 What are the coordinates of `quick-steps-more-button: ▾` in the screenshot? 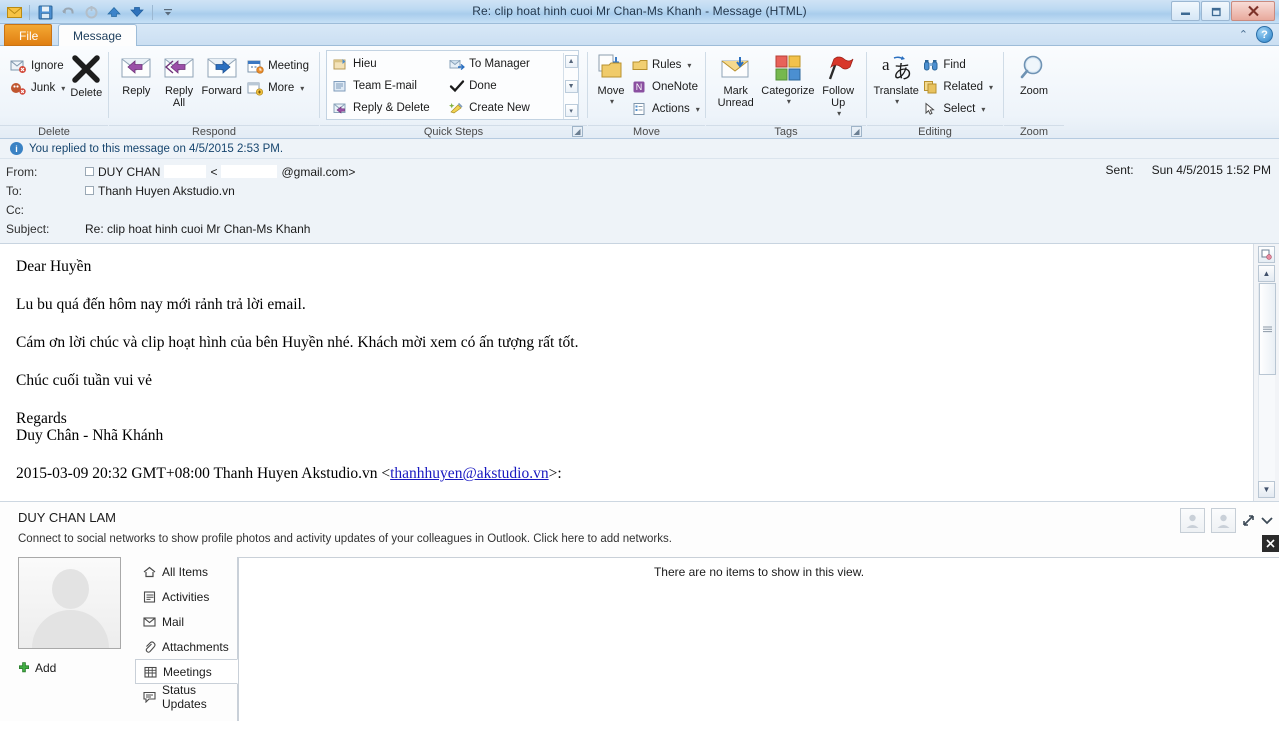 It's located at (571, 110).